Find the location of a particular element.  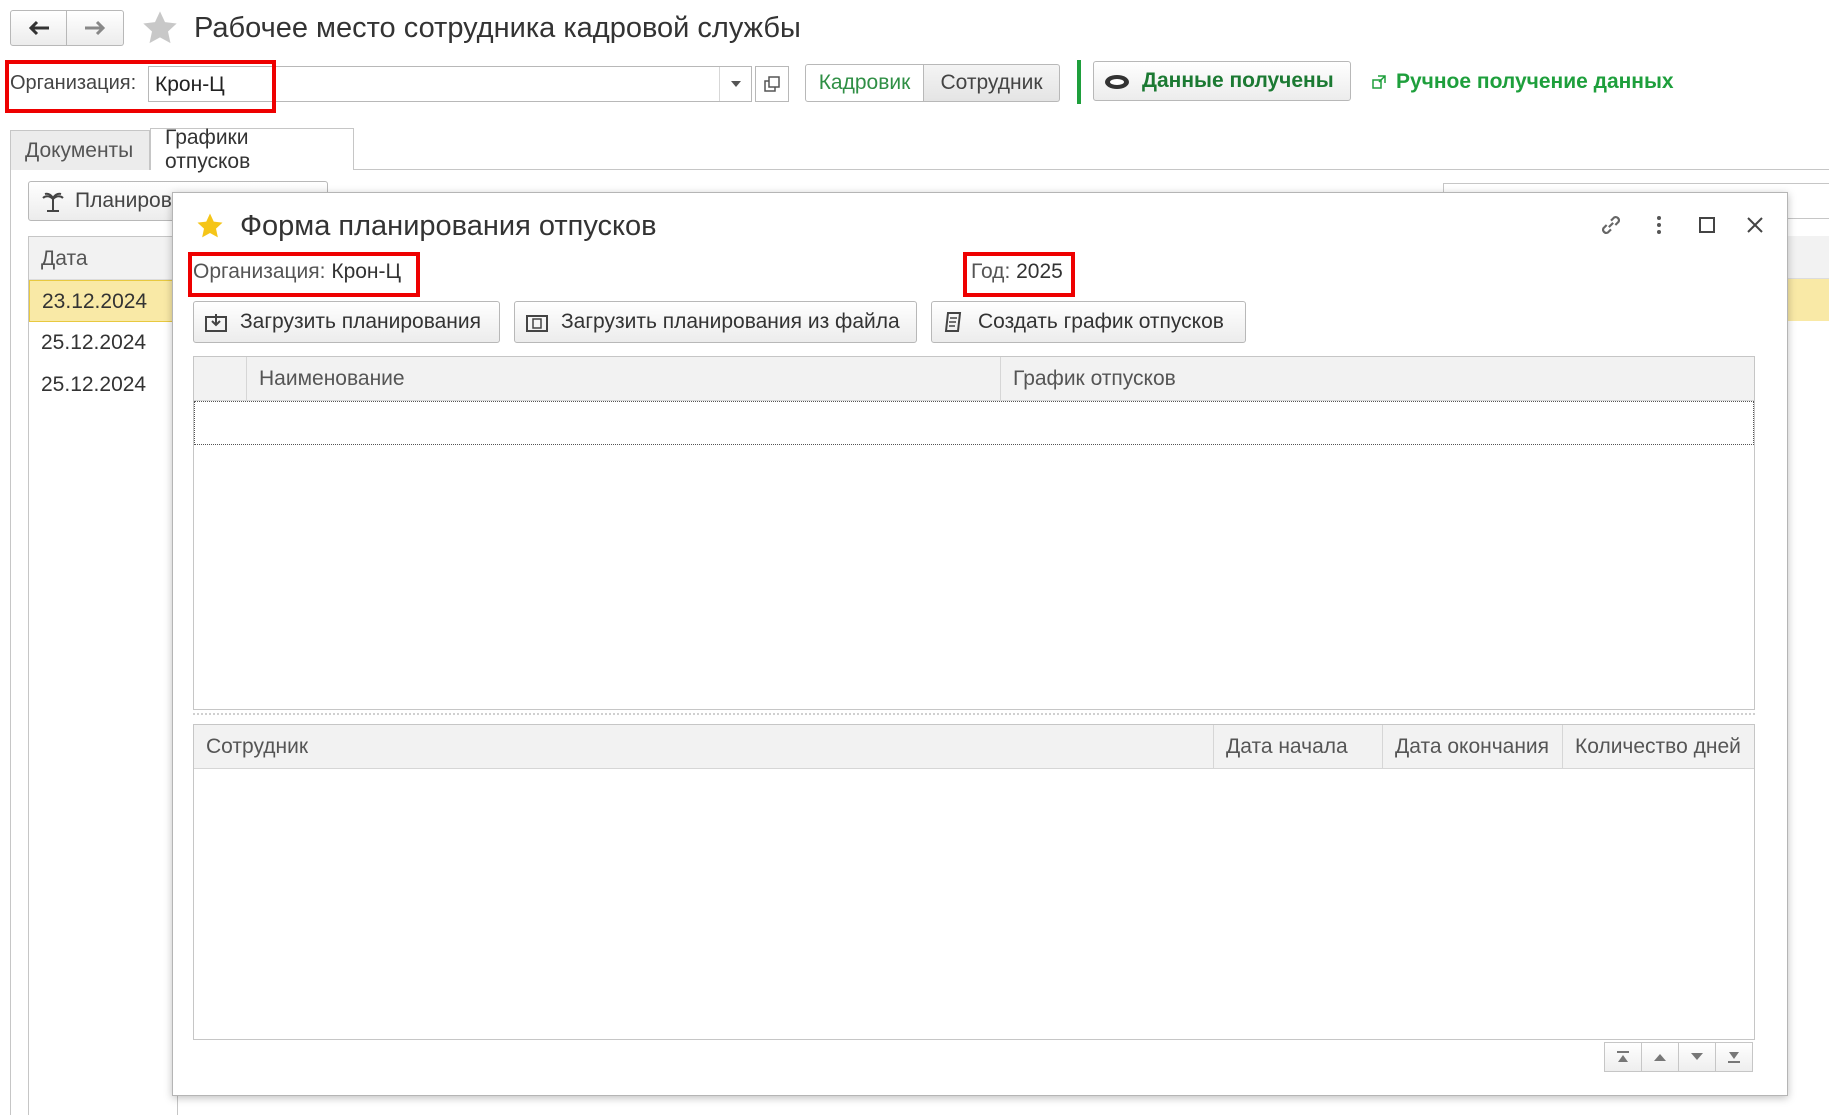

manual-data-link: Ручное получение данных is located at coordinates (1523, 82).